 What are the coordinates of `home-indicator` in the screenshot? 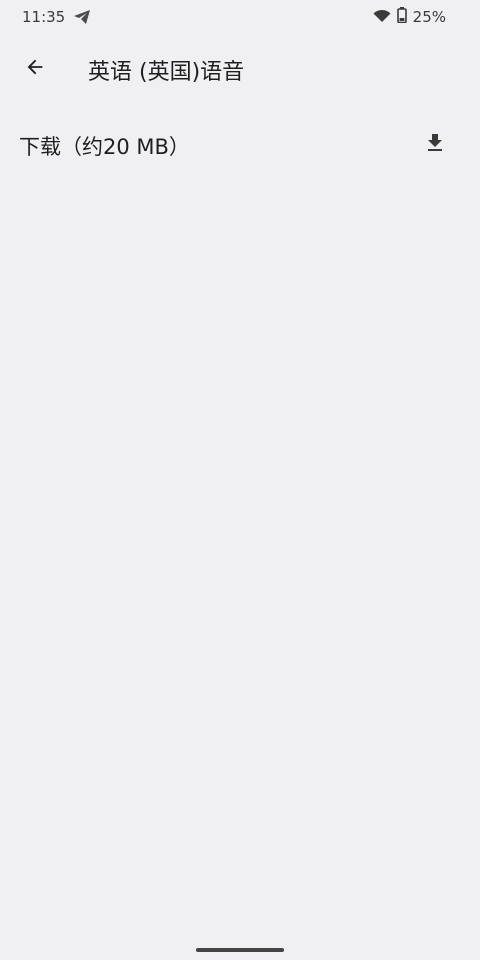 It's located at (240, 950).